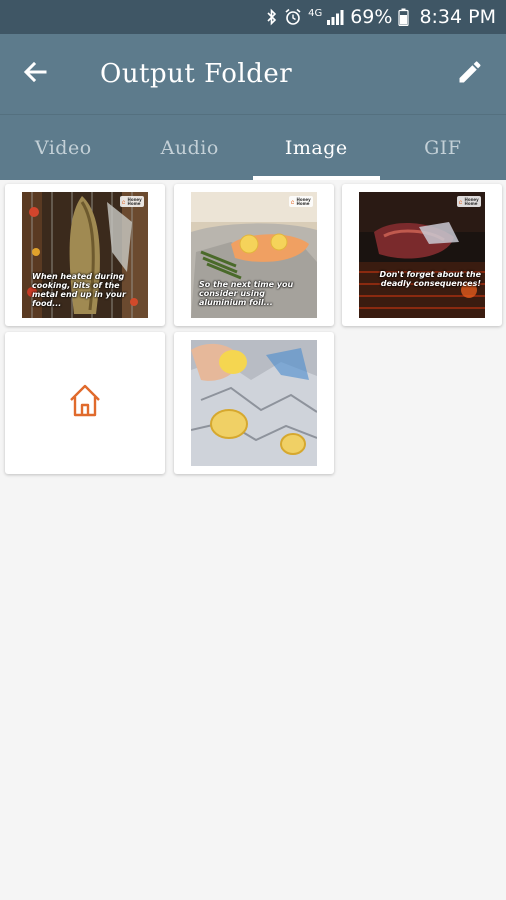  Describe the element at coordinates (253, 17) in the screenshot. I see `status-bar: 4G 69% 8:34 PM` at that location.